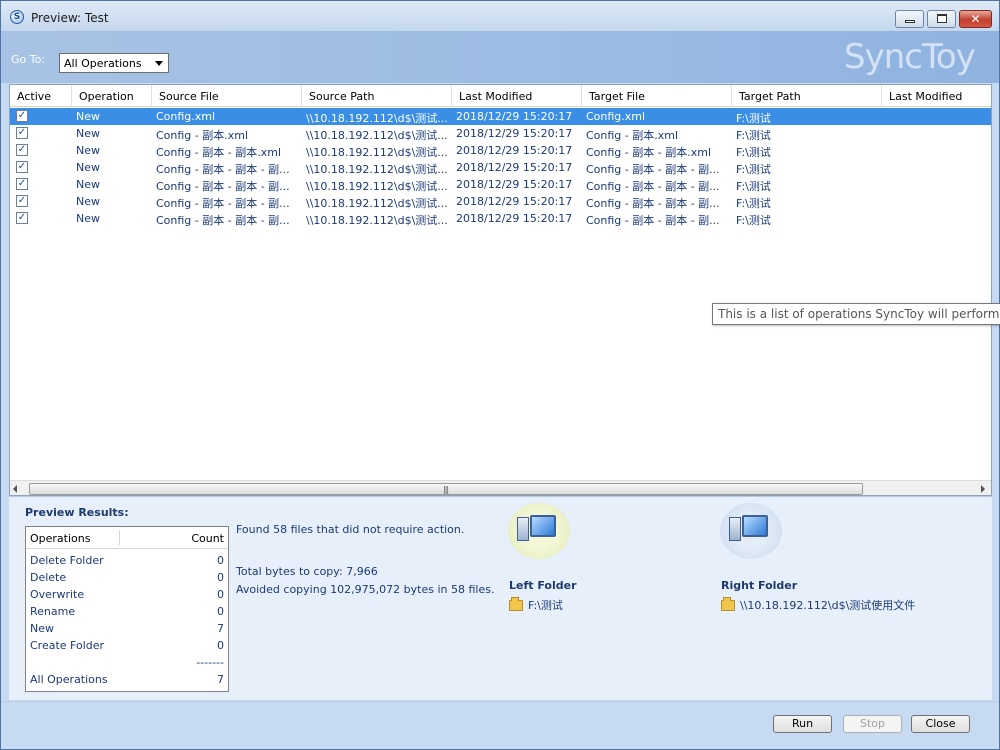 The height and width of the screenshot is (750, 1000). Describe the element at coordinates (759, 585) in the screenshot. I see `right-folder-label: Right Folder` at that location.